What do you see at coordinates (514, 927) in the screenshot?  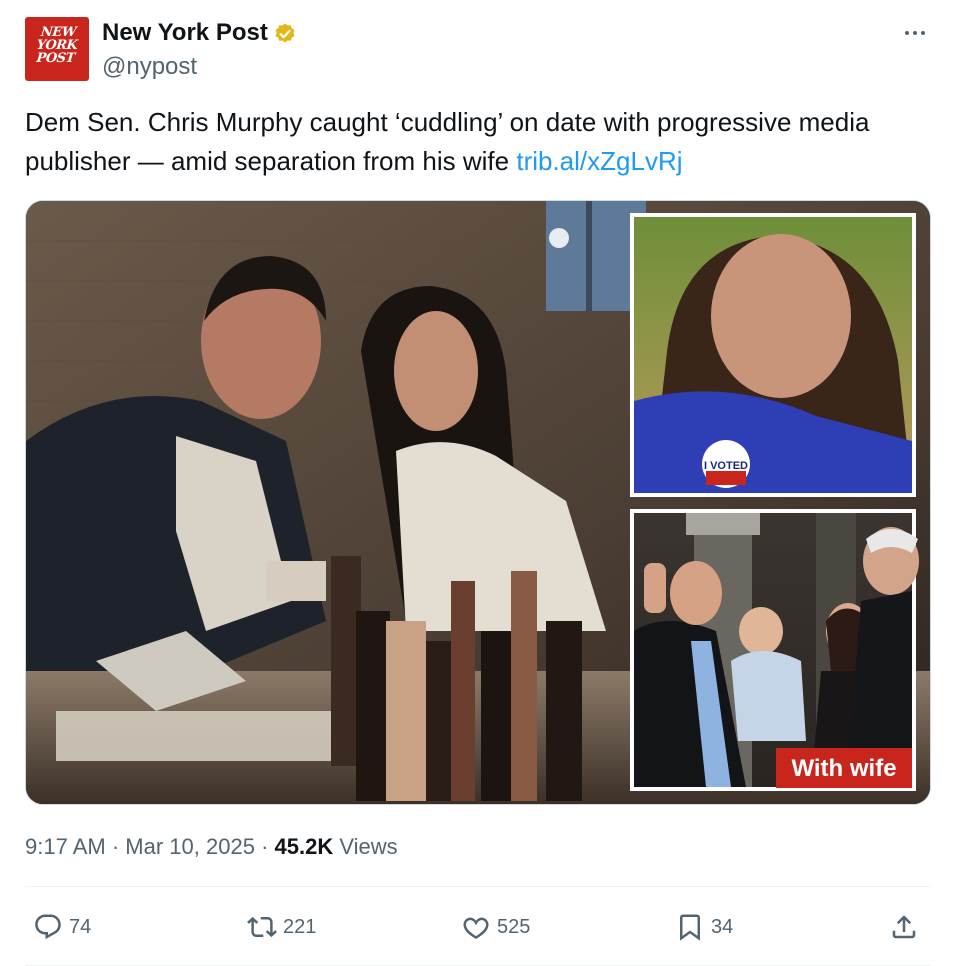 I see `like-count: 525` at bounding box center [514, 927].